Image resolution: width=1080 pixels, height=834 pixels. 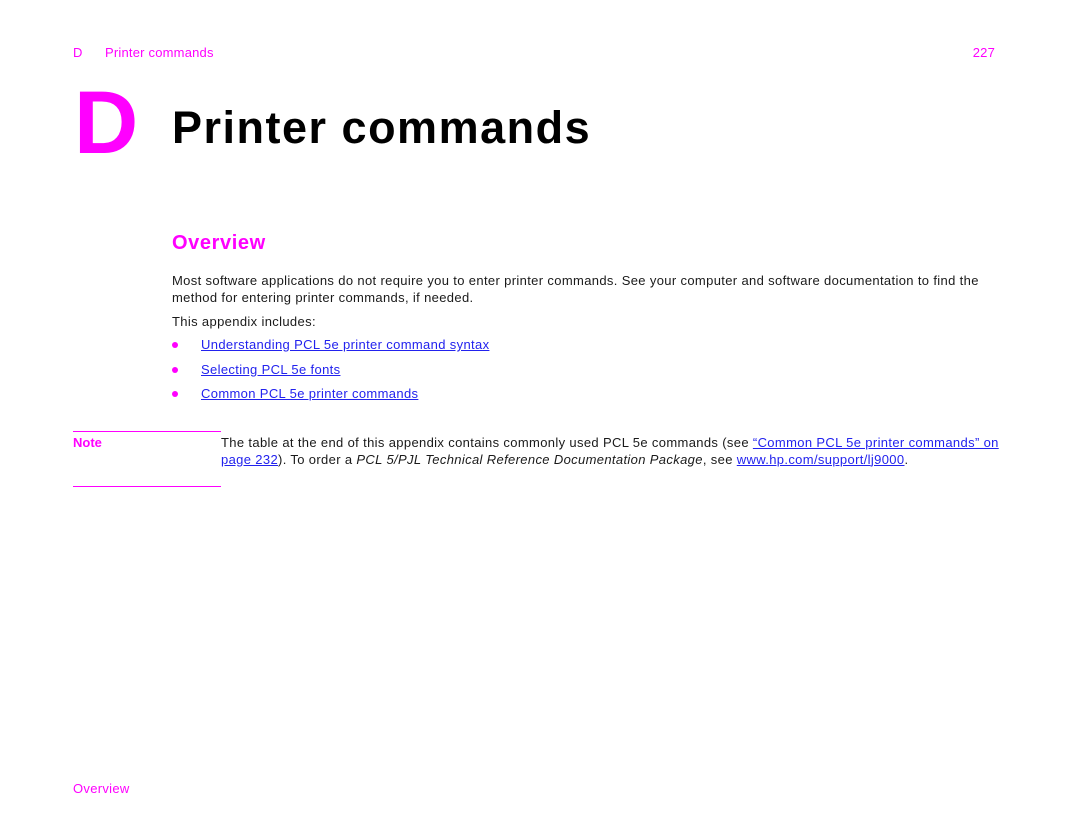 I want to click on chapter-letter: D, so click(x=106, y=122).